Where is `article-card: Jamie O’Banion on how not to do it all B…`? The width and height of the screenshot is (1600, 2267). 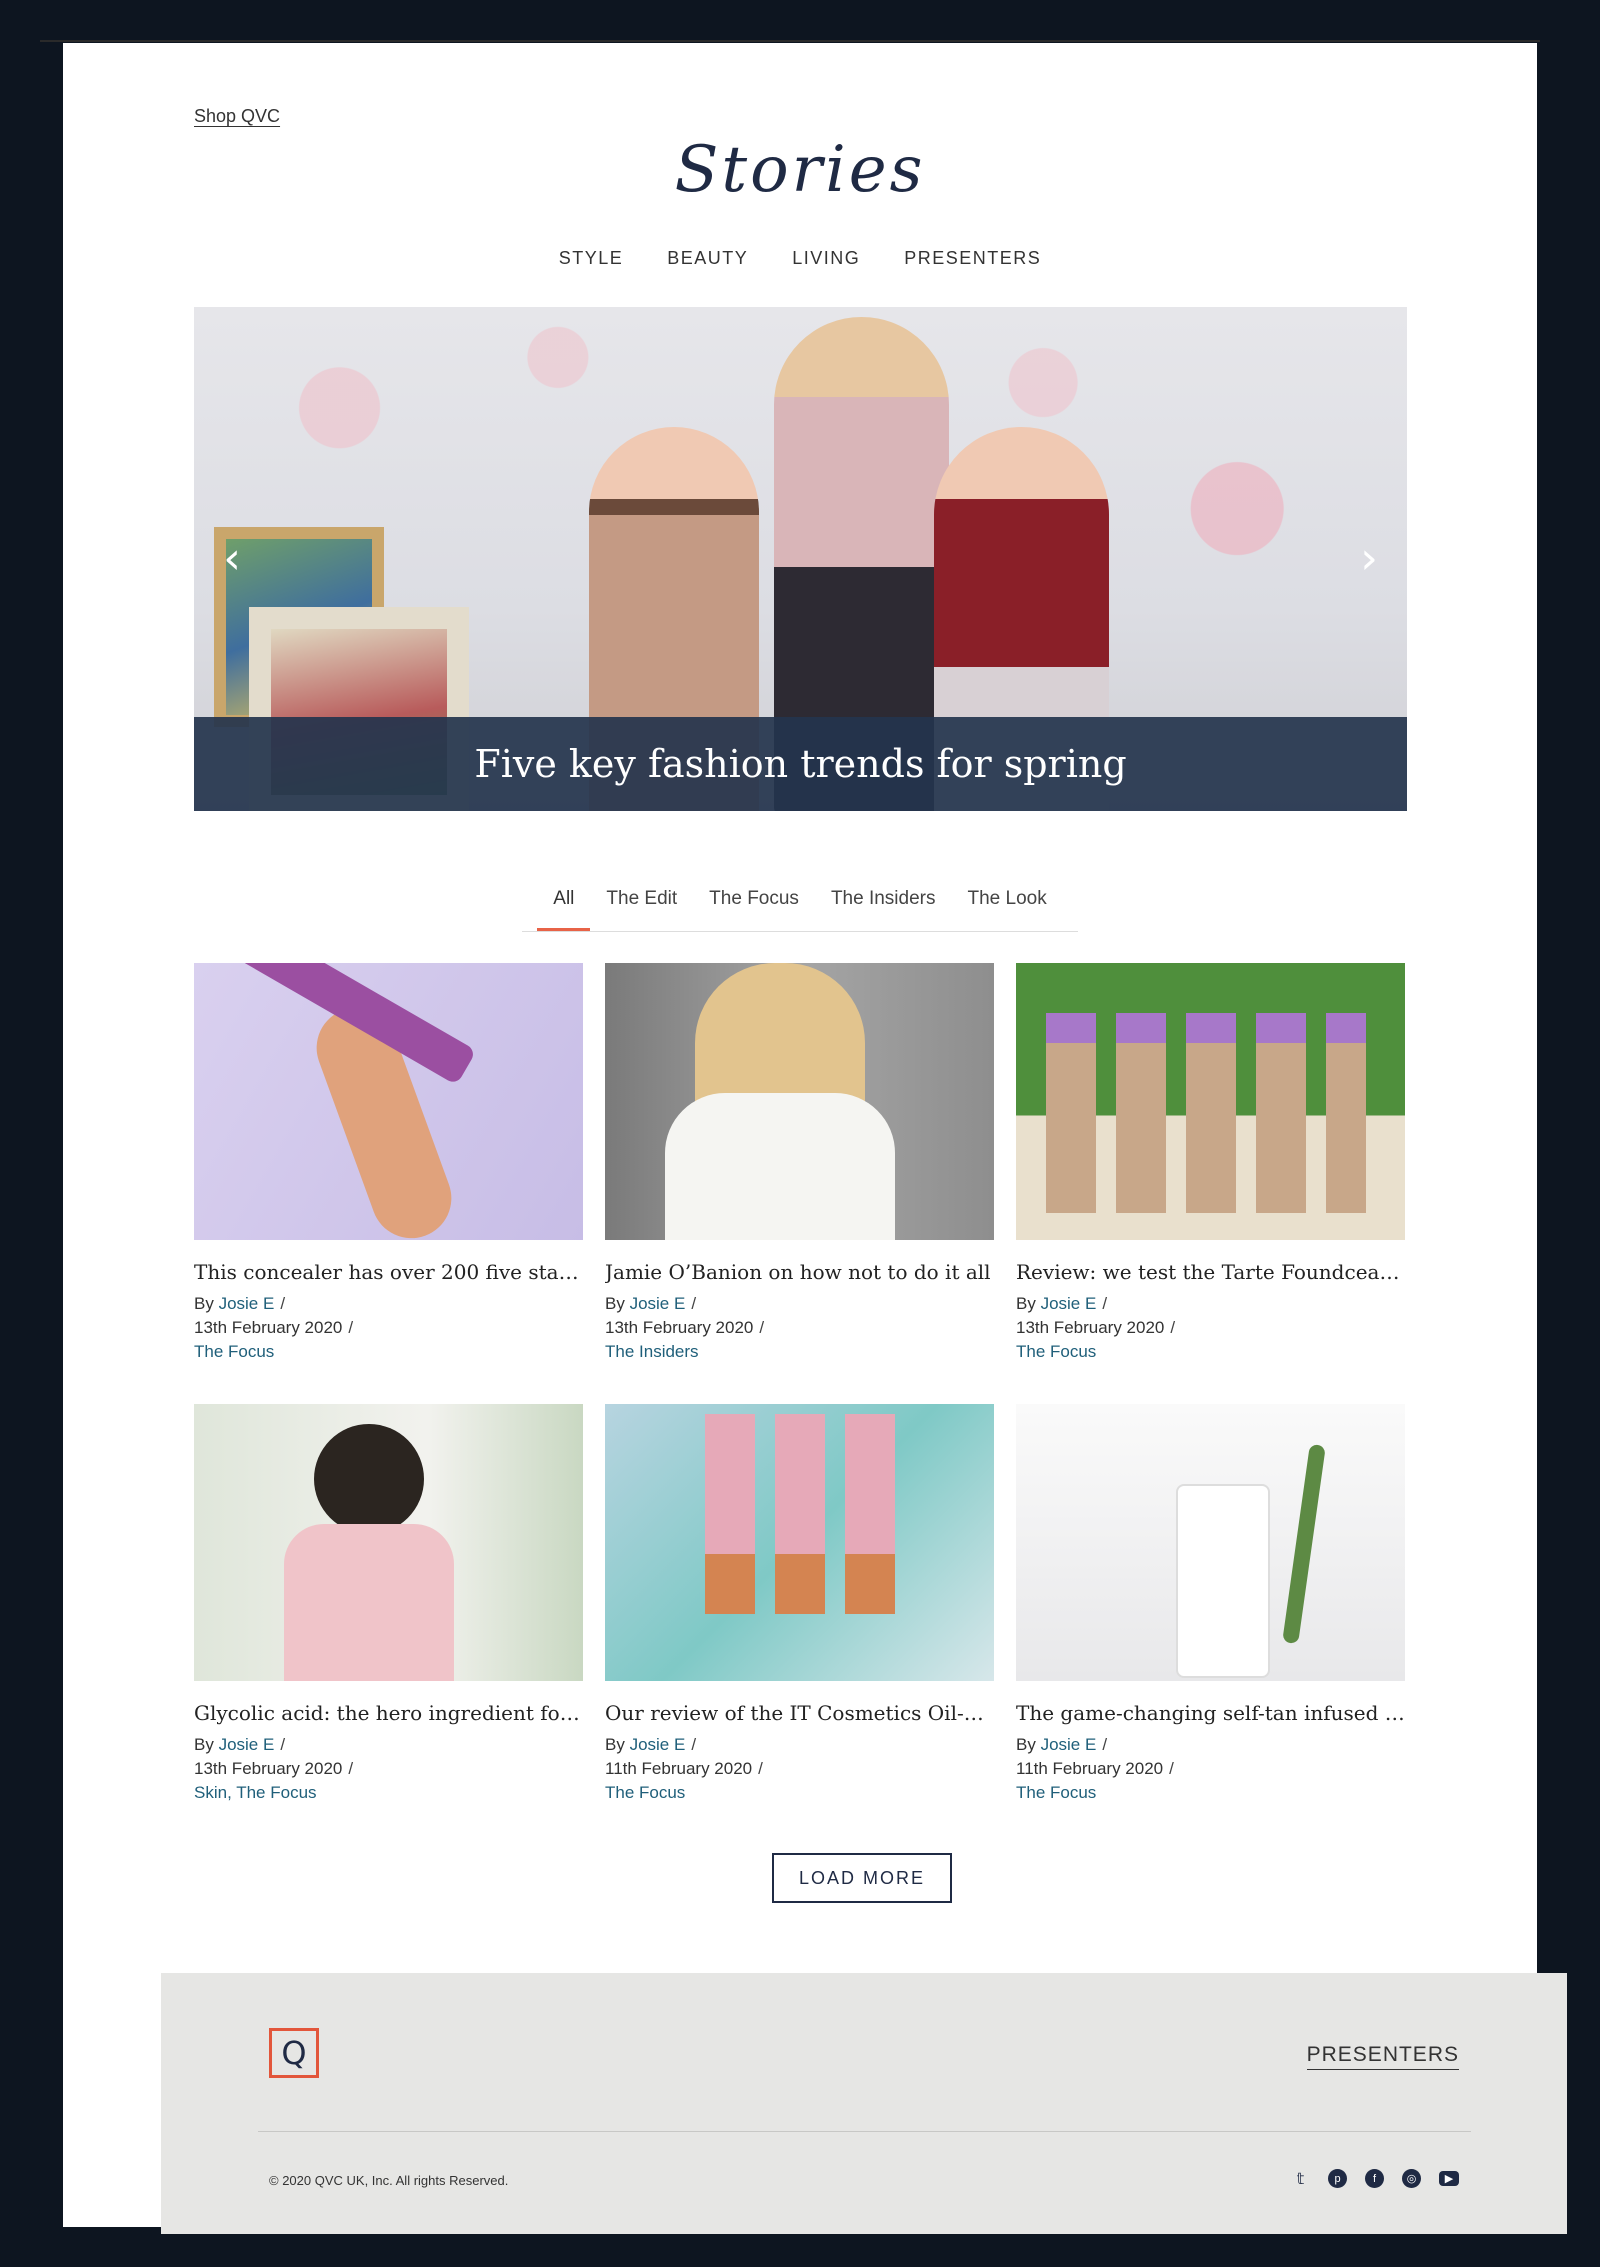
article-card: Jamie O’Banion on how not to do it all B… is located at coordinates (799, 1163).